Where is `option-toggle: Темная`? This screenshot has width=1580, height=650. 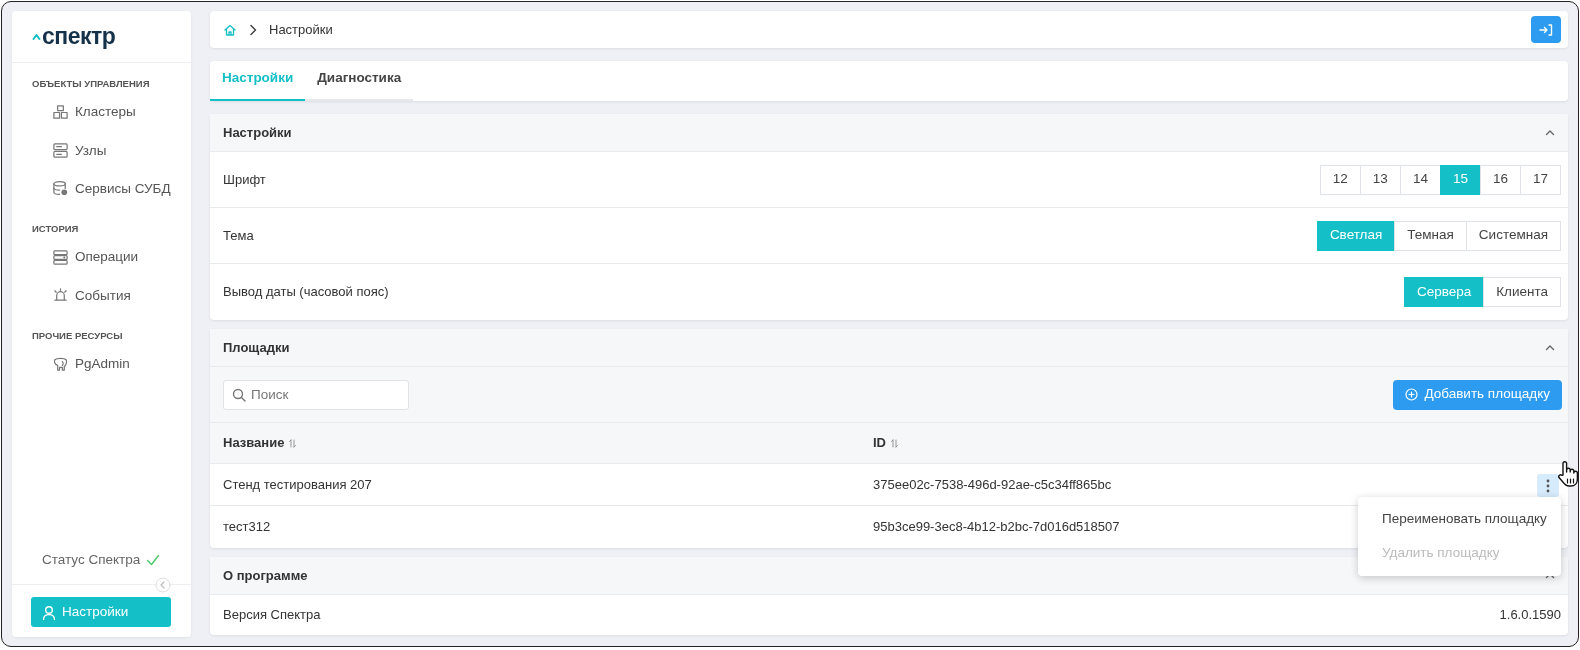 option-toggle: Темная is located at coordinates (1430, 235).